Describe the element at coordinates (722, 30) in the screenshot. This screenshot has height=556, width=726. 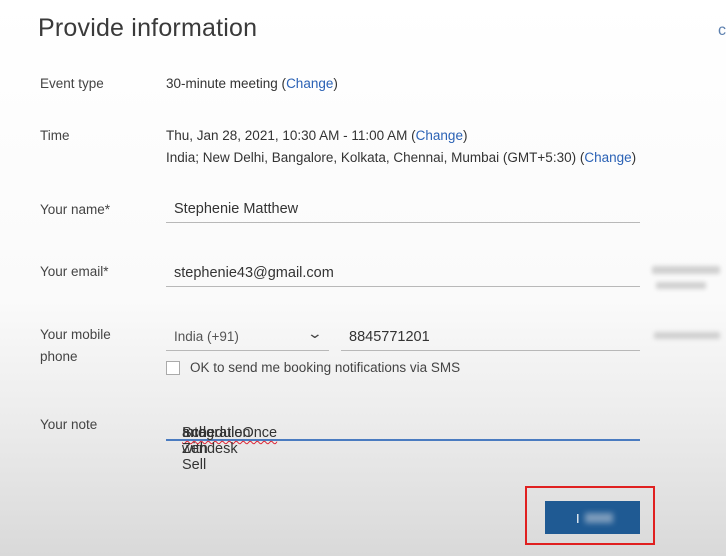
I see `partial-edge-glyph: c` at that location.